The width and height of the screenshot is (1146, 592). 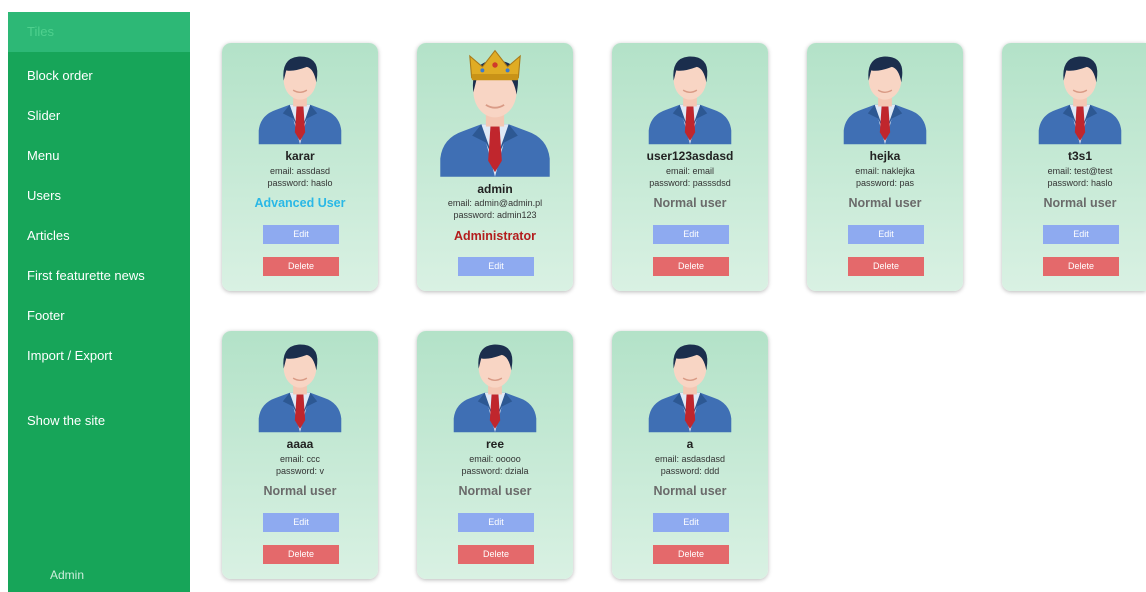 What do you see at coordinates (66, 420) in the screenshot?
I see `sidebar-item-show-the-site: Show the site` at bounding box center [66, 420].